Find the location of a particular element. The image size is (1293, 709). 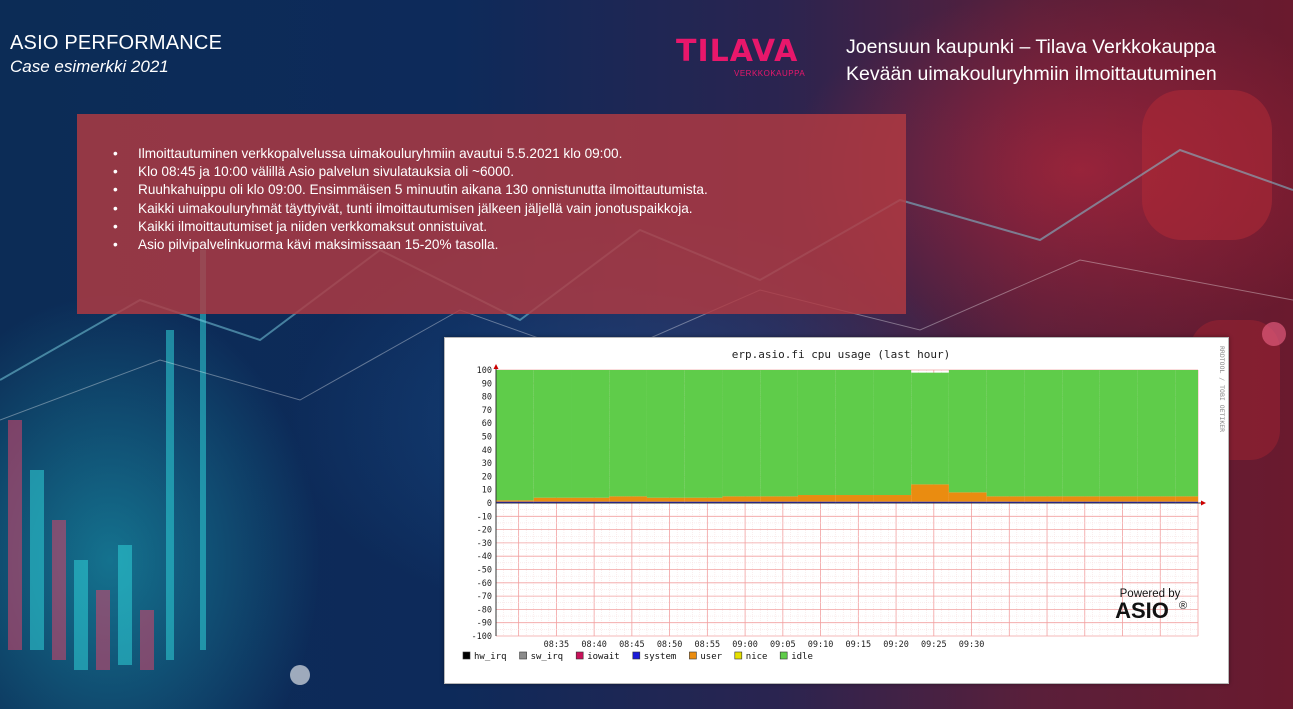

asio-logo-text: ASIO is located at coordinates (1142, 610).